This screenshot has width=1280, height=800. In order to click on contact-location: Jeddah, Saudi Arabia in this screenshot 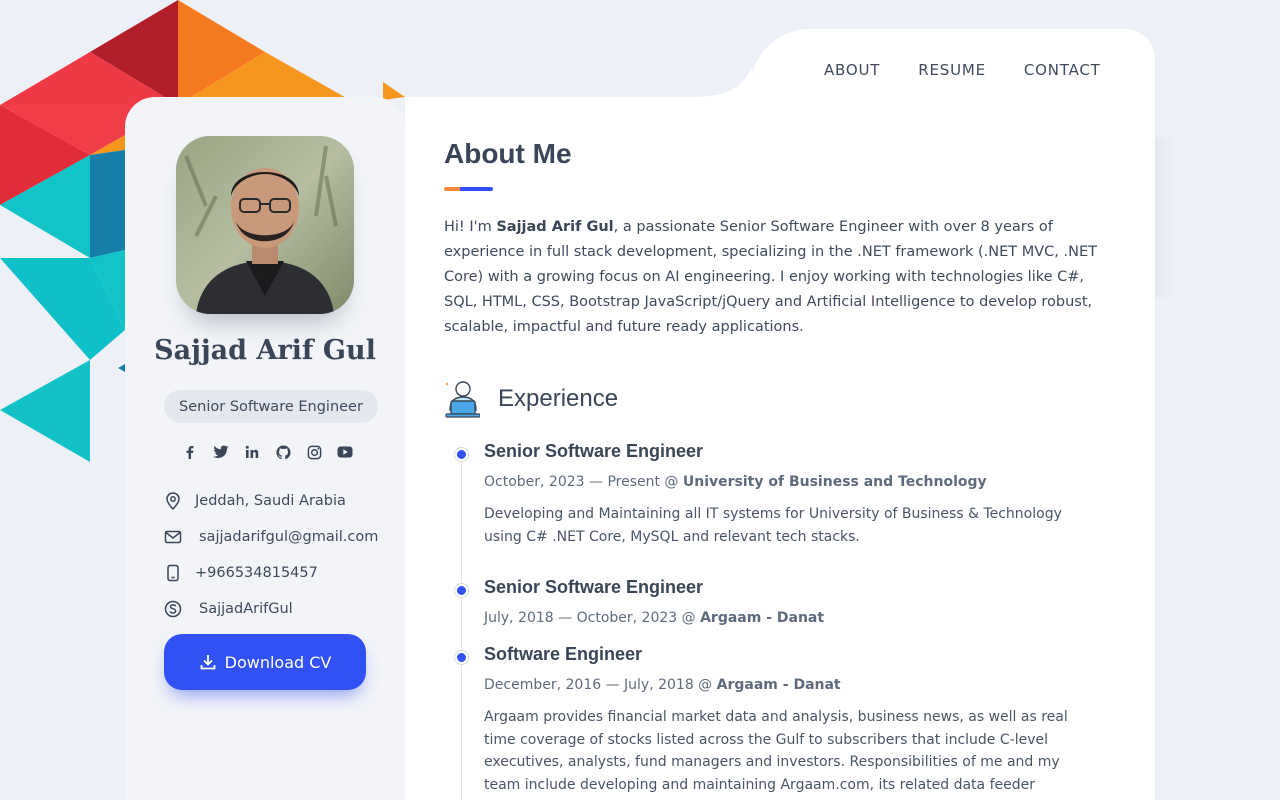, I will do `click(278, 501)`.